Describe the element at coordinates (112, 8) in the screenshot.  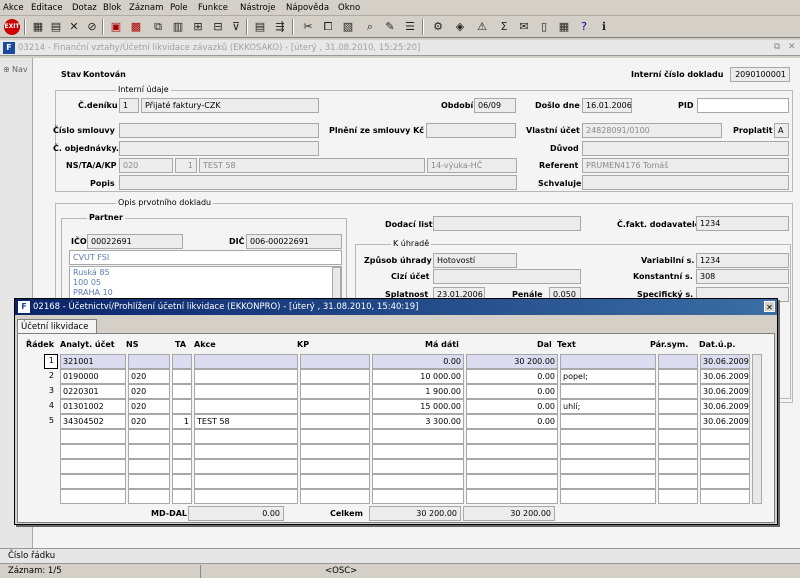
I see `menu-blok: Blok` at that location.